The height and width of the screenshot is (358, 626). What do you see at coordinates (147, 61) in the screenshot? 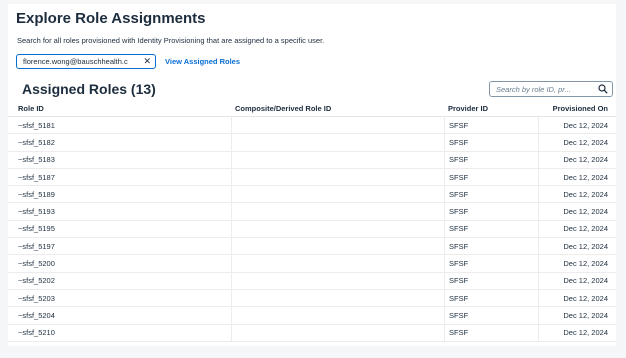
I see `close-icon: ✕` at bounding box center [147, 61].